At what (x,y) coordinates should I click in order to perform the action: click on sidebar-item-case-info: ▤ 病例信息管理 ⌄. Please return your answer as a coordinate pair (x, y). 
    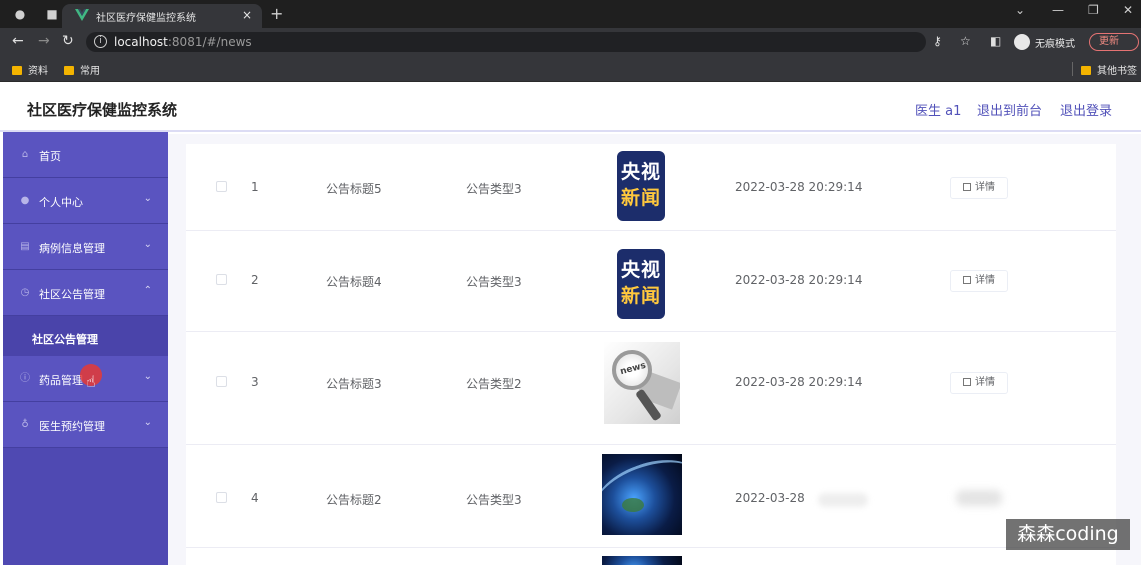
    Looking at the image, I should click on (85, 247).